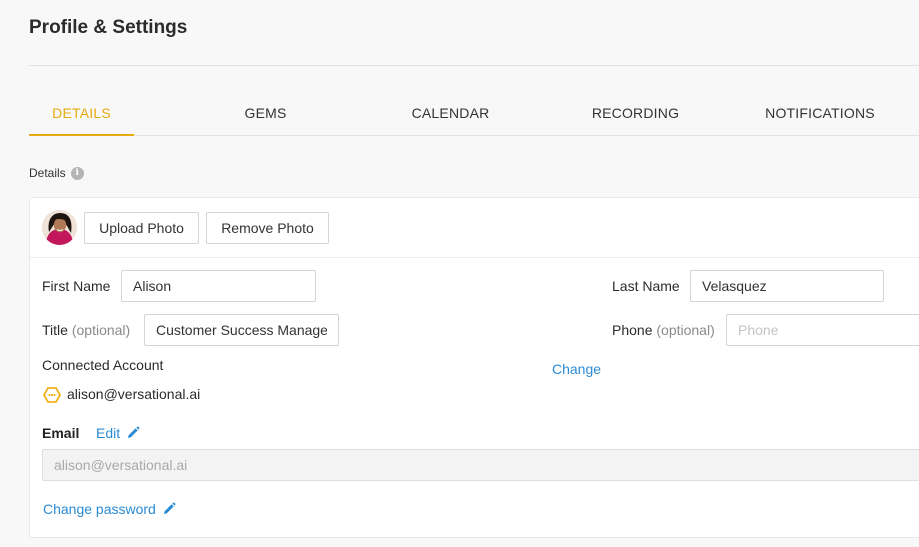  I want to click on avatar-image, so click(59, 227).